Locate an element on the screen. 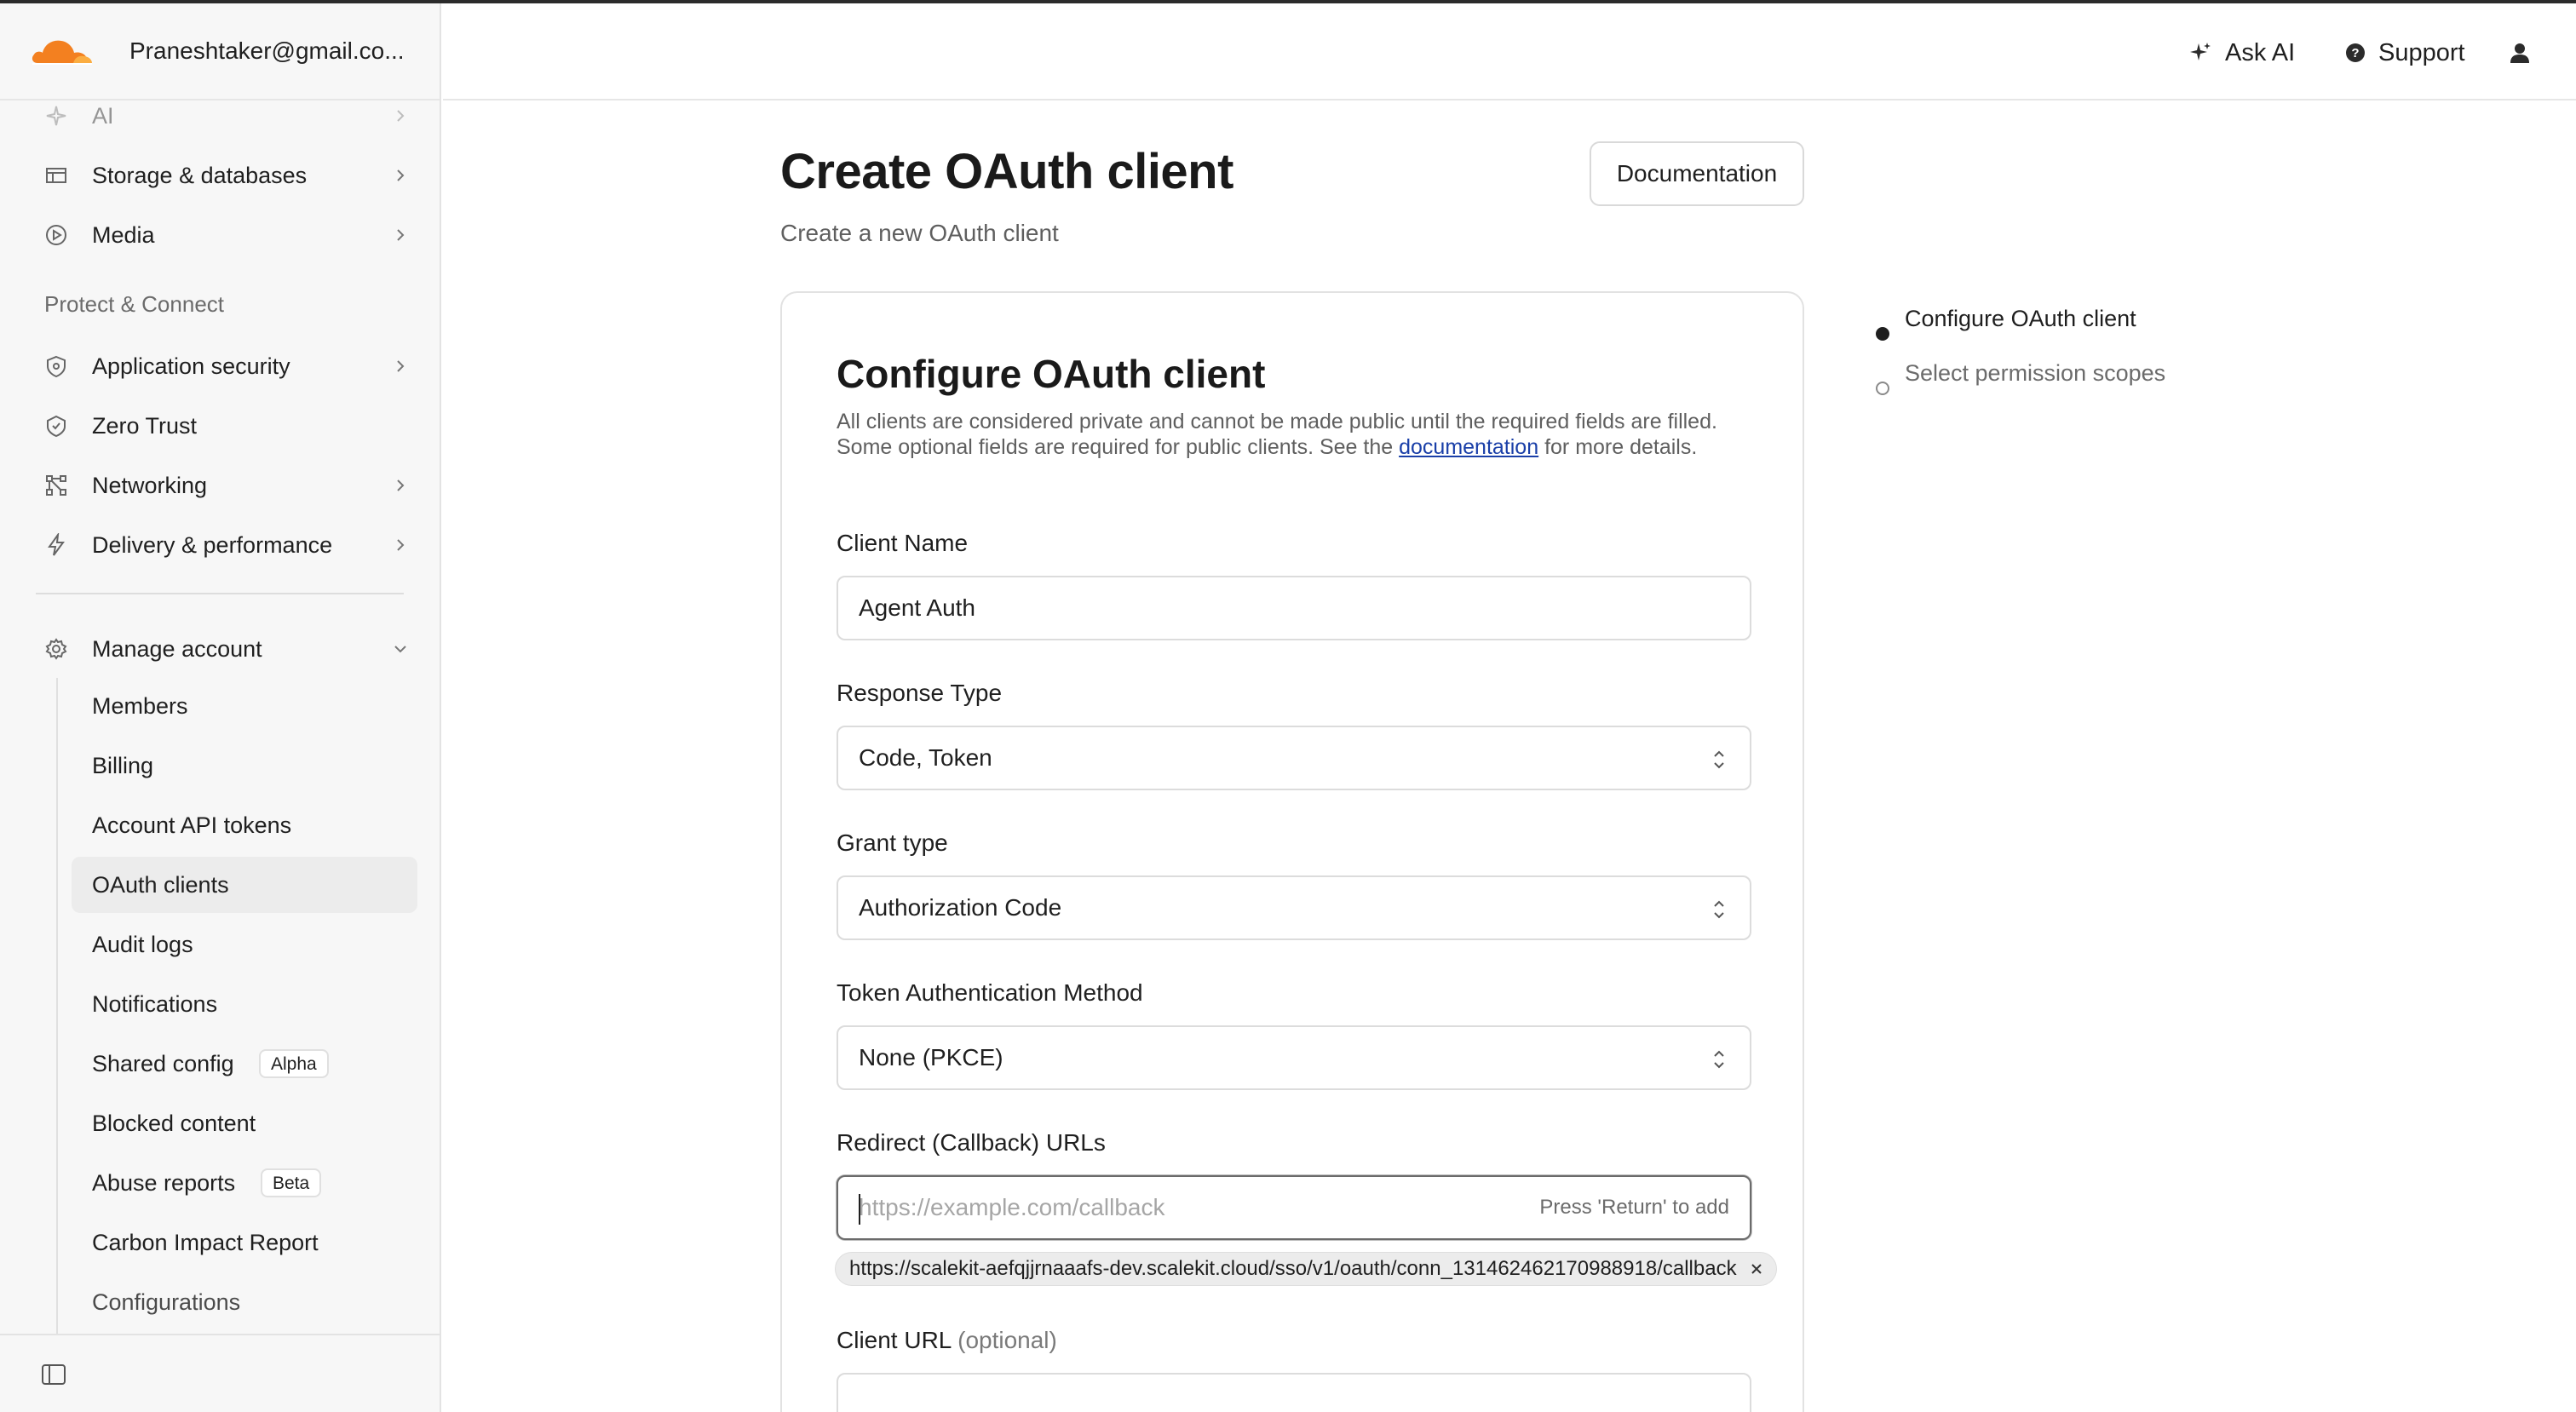 The image size is (2576, 1412). sidebar-subitem-oauth-clients: OAuth clients is located at coordinates (245, 885).